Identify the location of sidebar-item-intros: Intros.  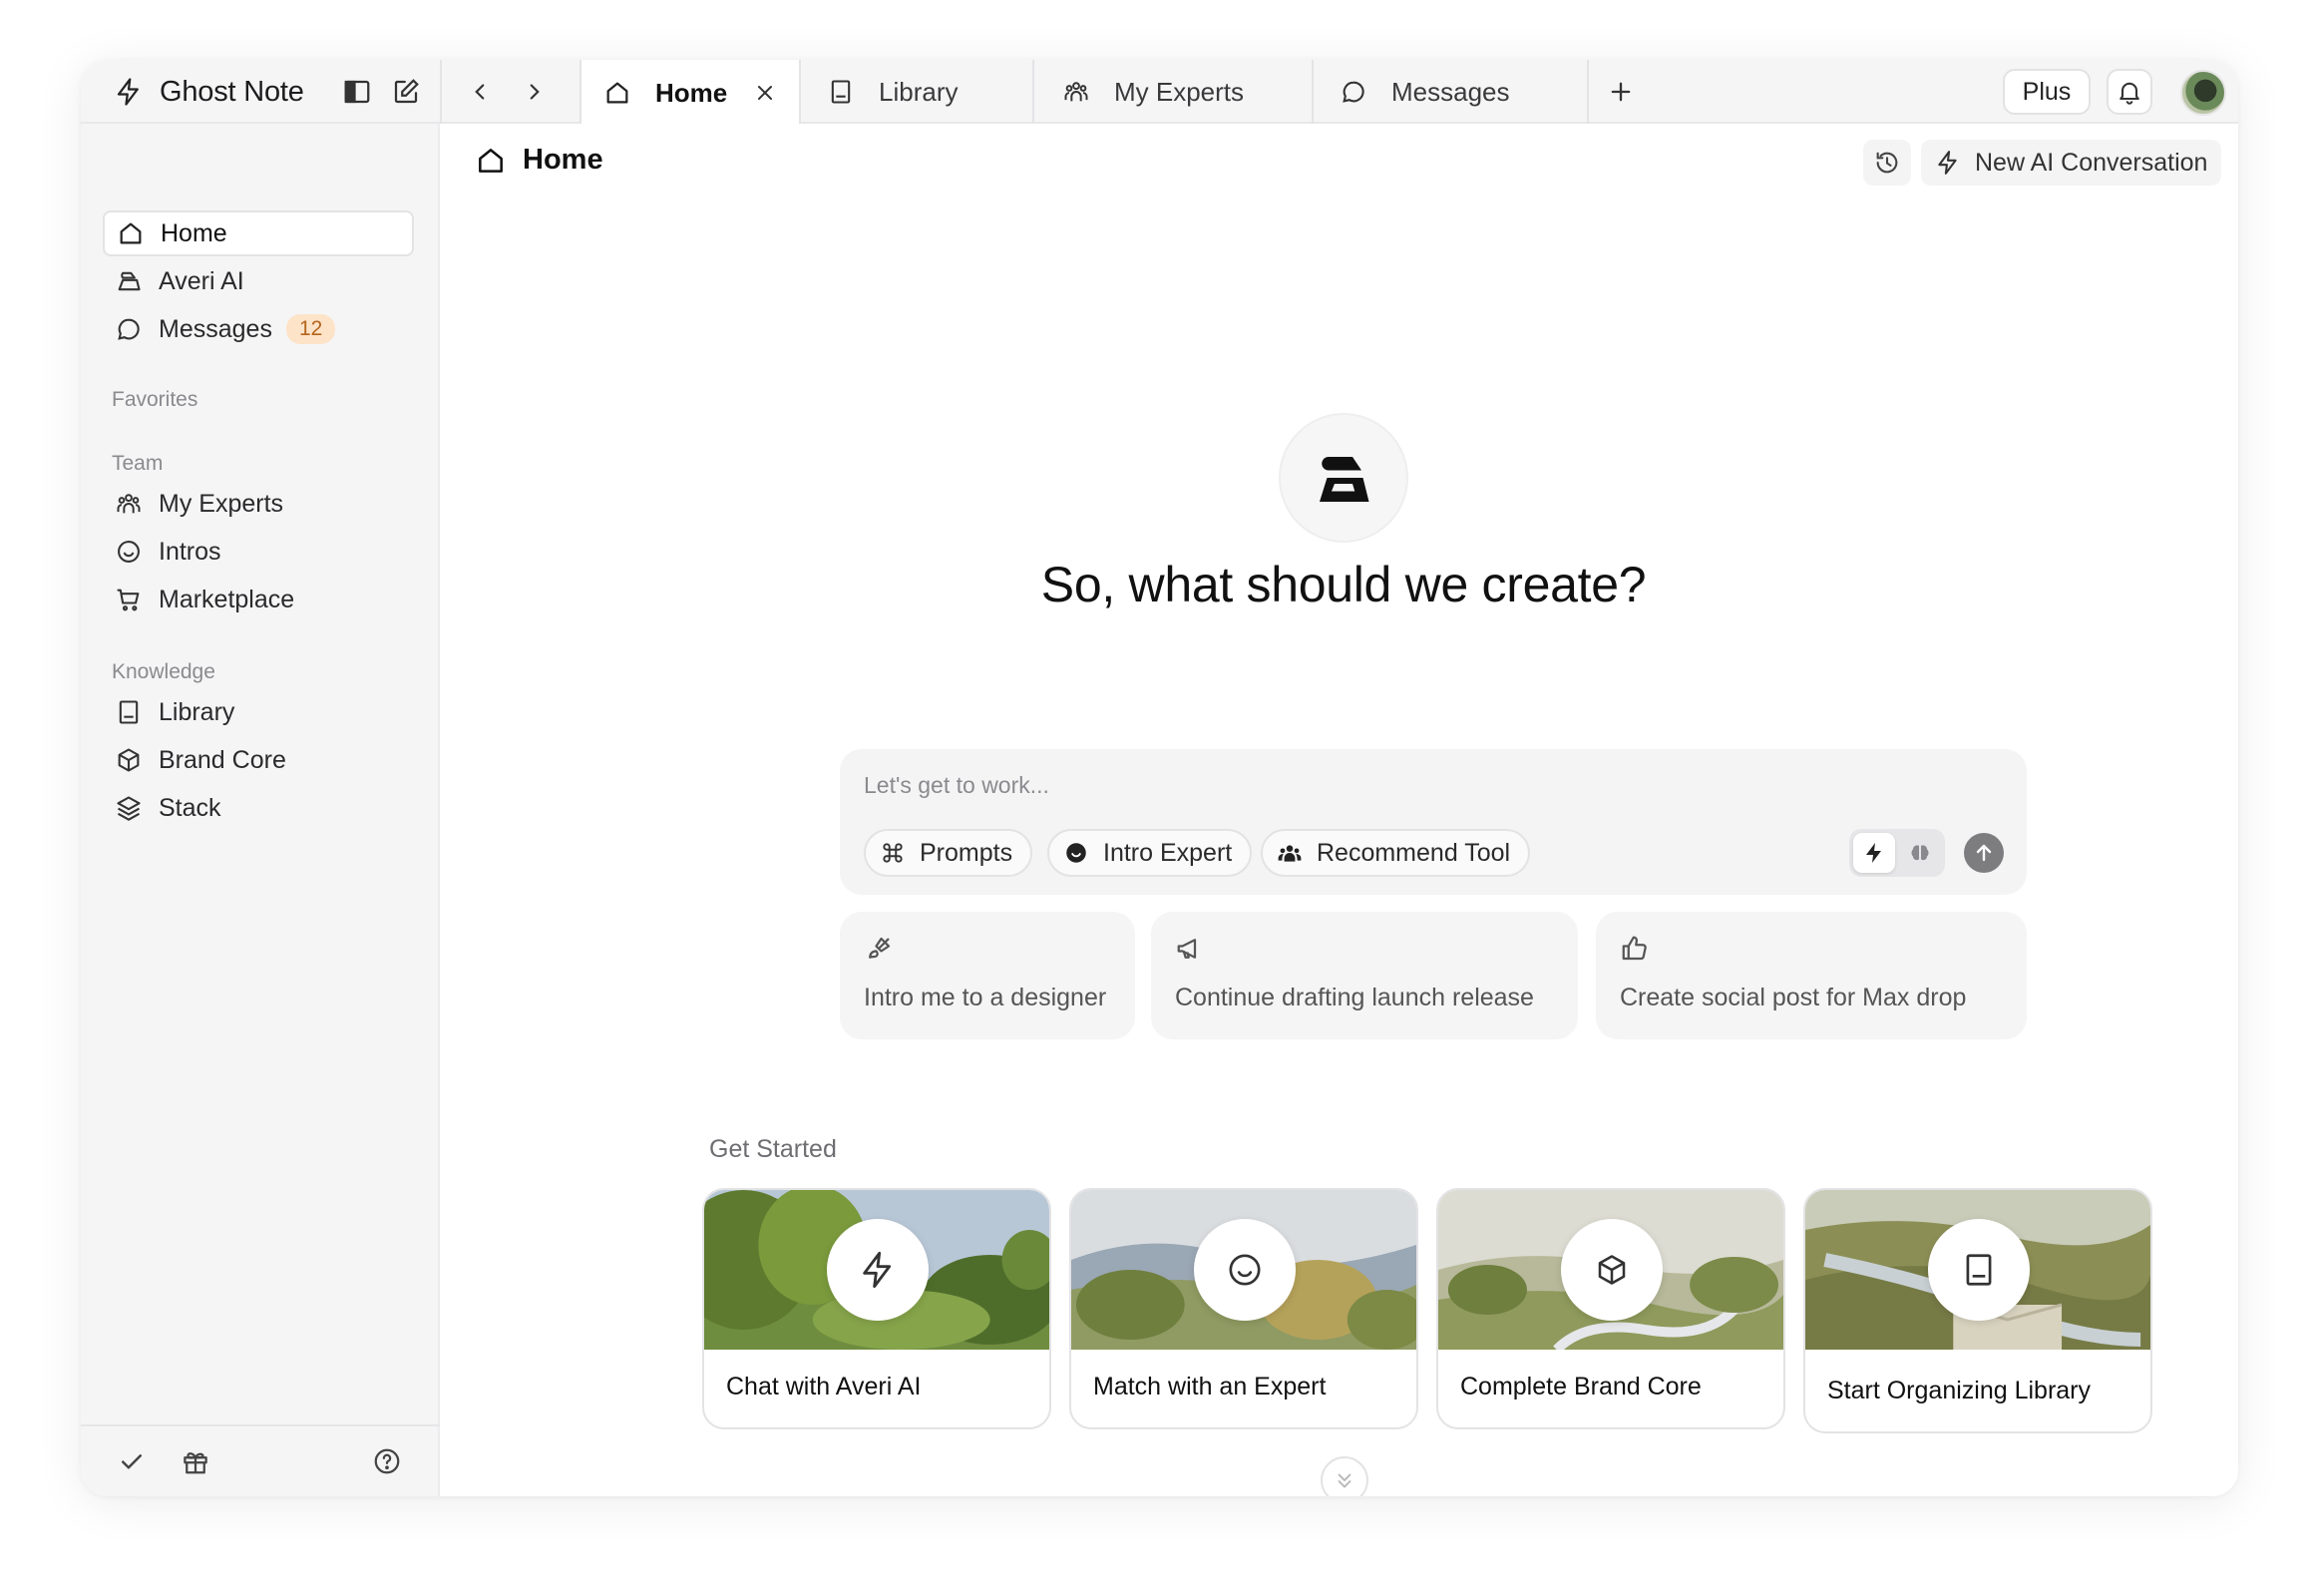
(258, 552).